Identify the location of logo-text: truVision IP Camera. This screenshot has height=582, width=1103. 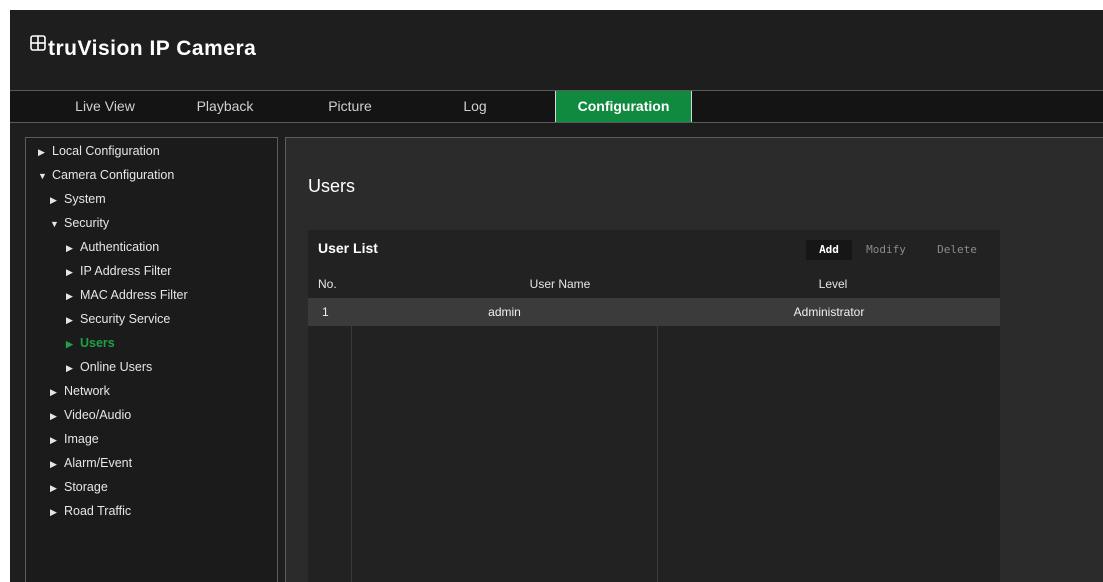
(152, 48).